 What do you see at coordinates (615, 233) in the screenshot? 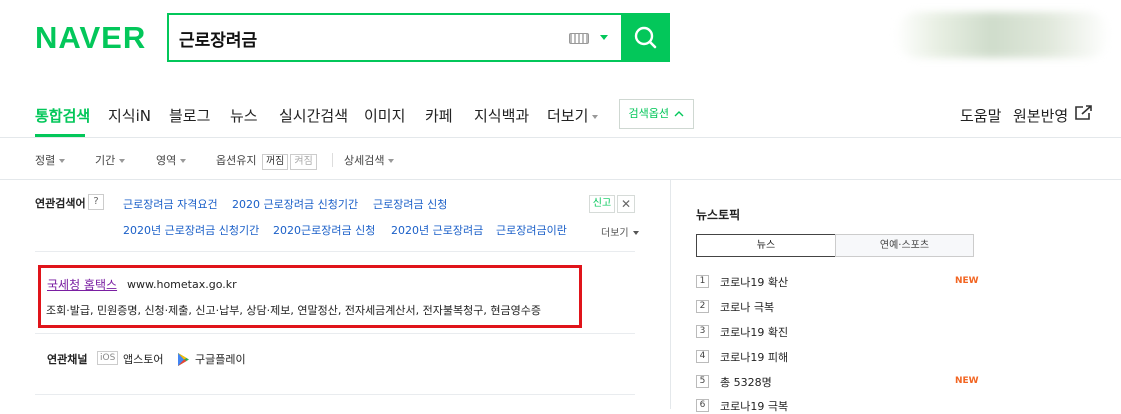
I see `related-more-label: 더보기` at bounding box center [615, 233].